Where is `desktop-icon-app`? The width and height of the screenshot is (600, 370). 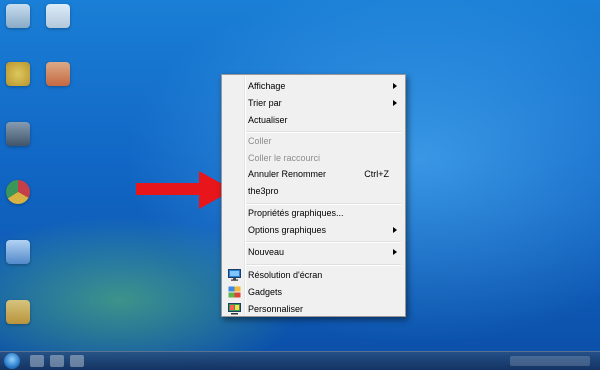 desktop-icon-app is located at coordinates (58, 74).